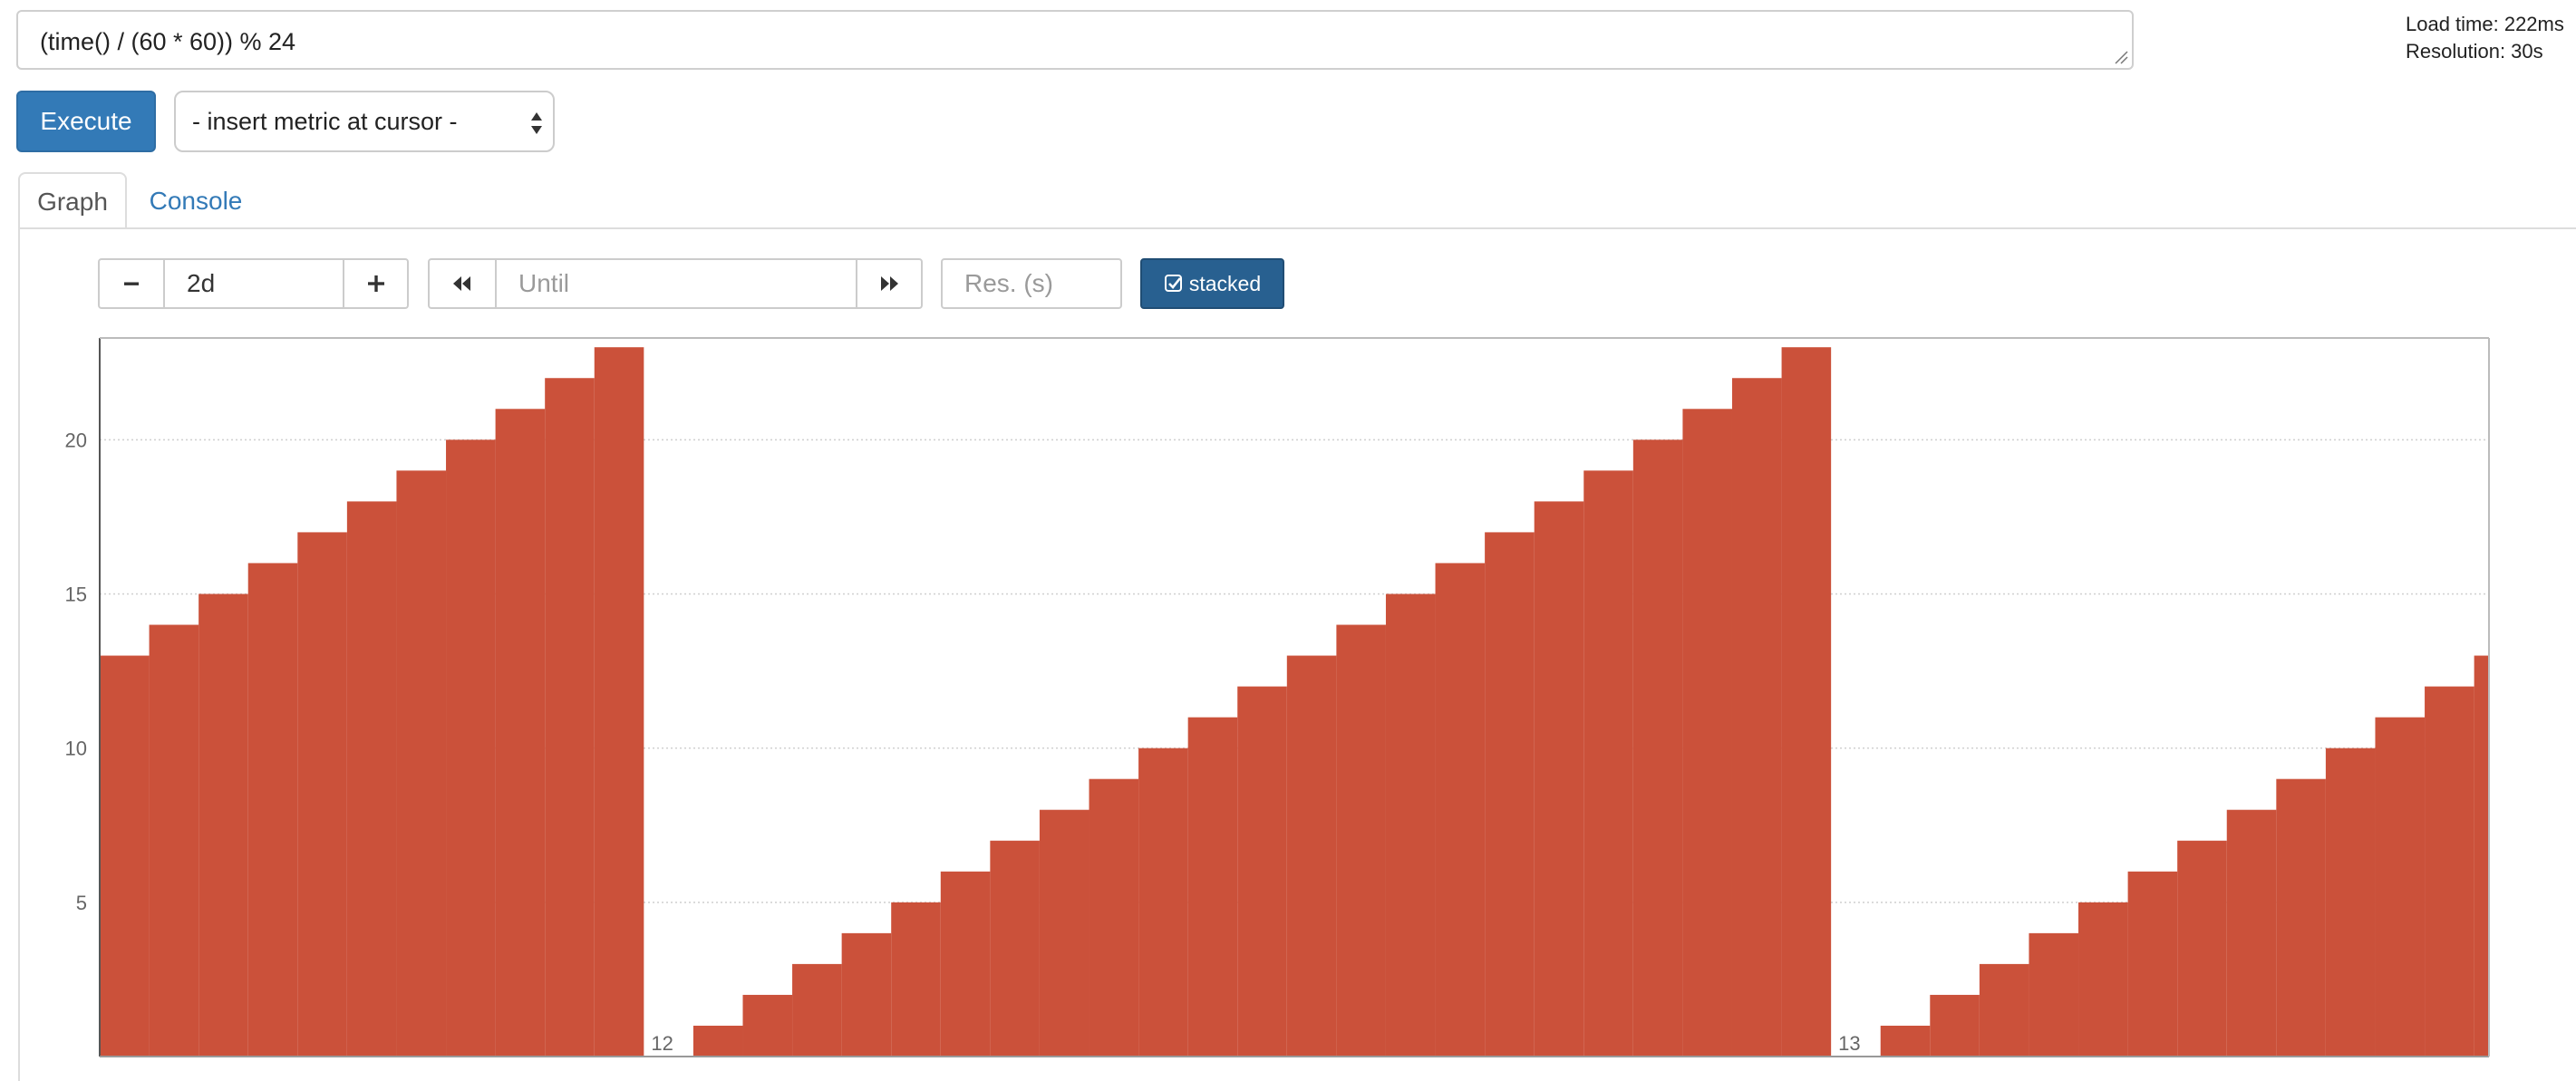 The height and width of the screenshot is (1081, 2576). What do you see at coordinates (81, 903) in the screenshot?
I see `y-tick-label: 5` at bounding box center [81, 903].